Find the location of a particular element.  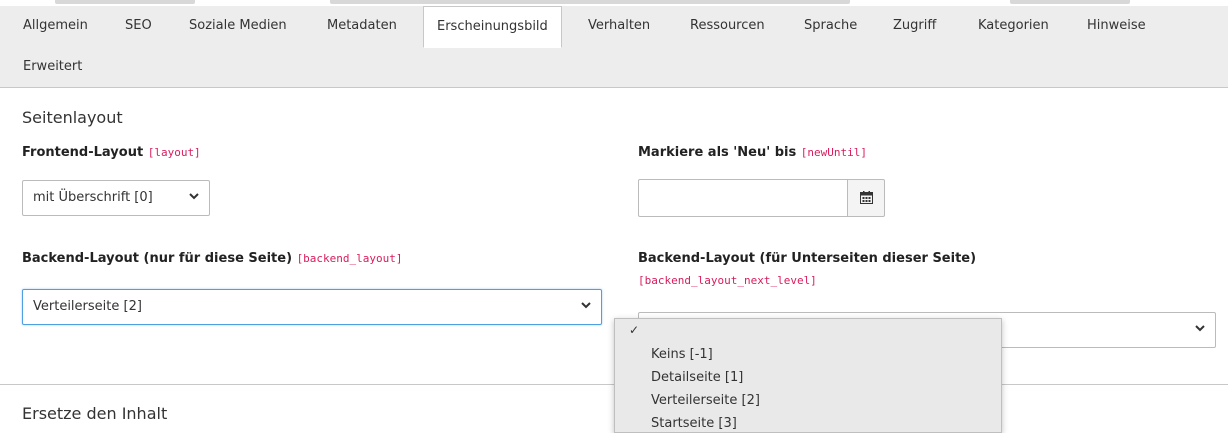

frontend-layout-select: mit Überschrift [0] is located at coordinates (116, 198).